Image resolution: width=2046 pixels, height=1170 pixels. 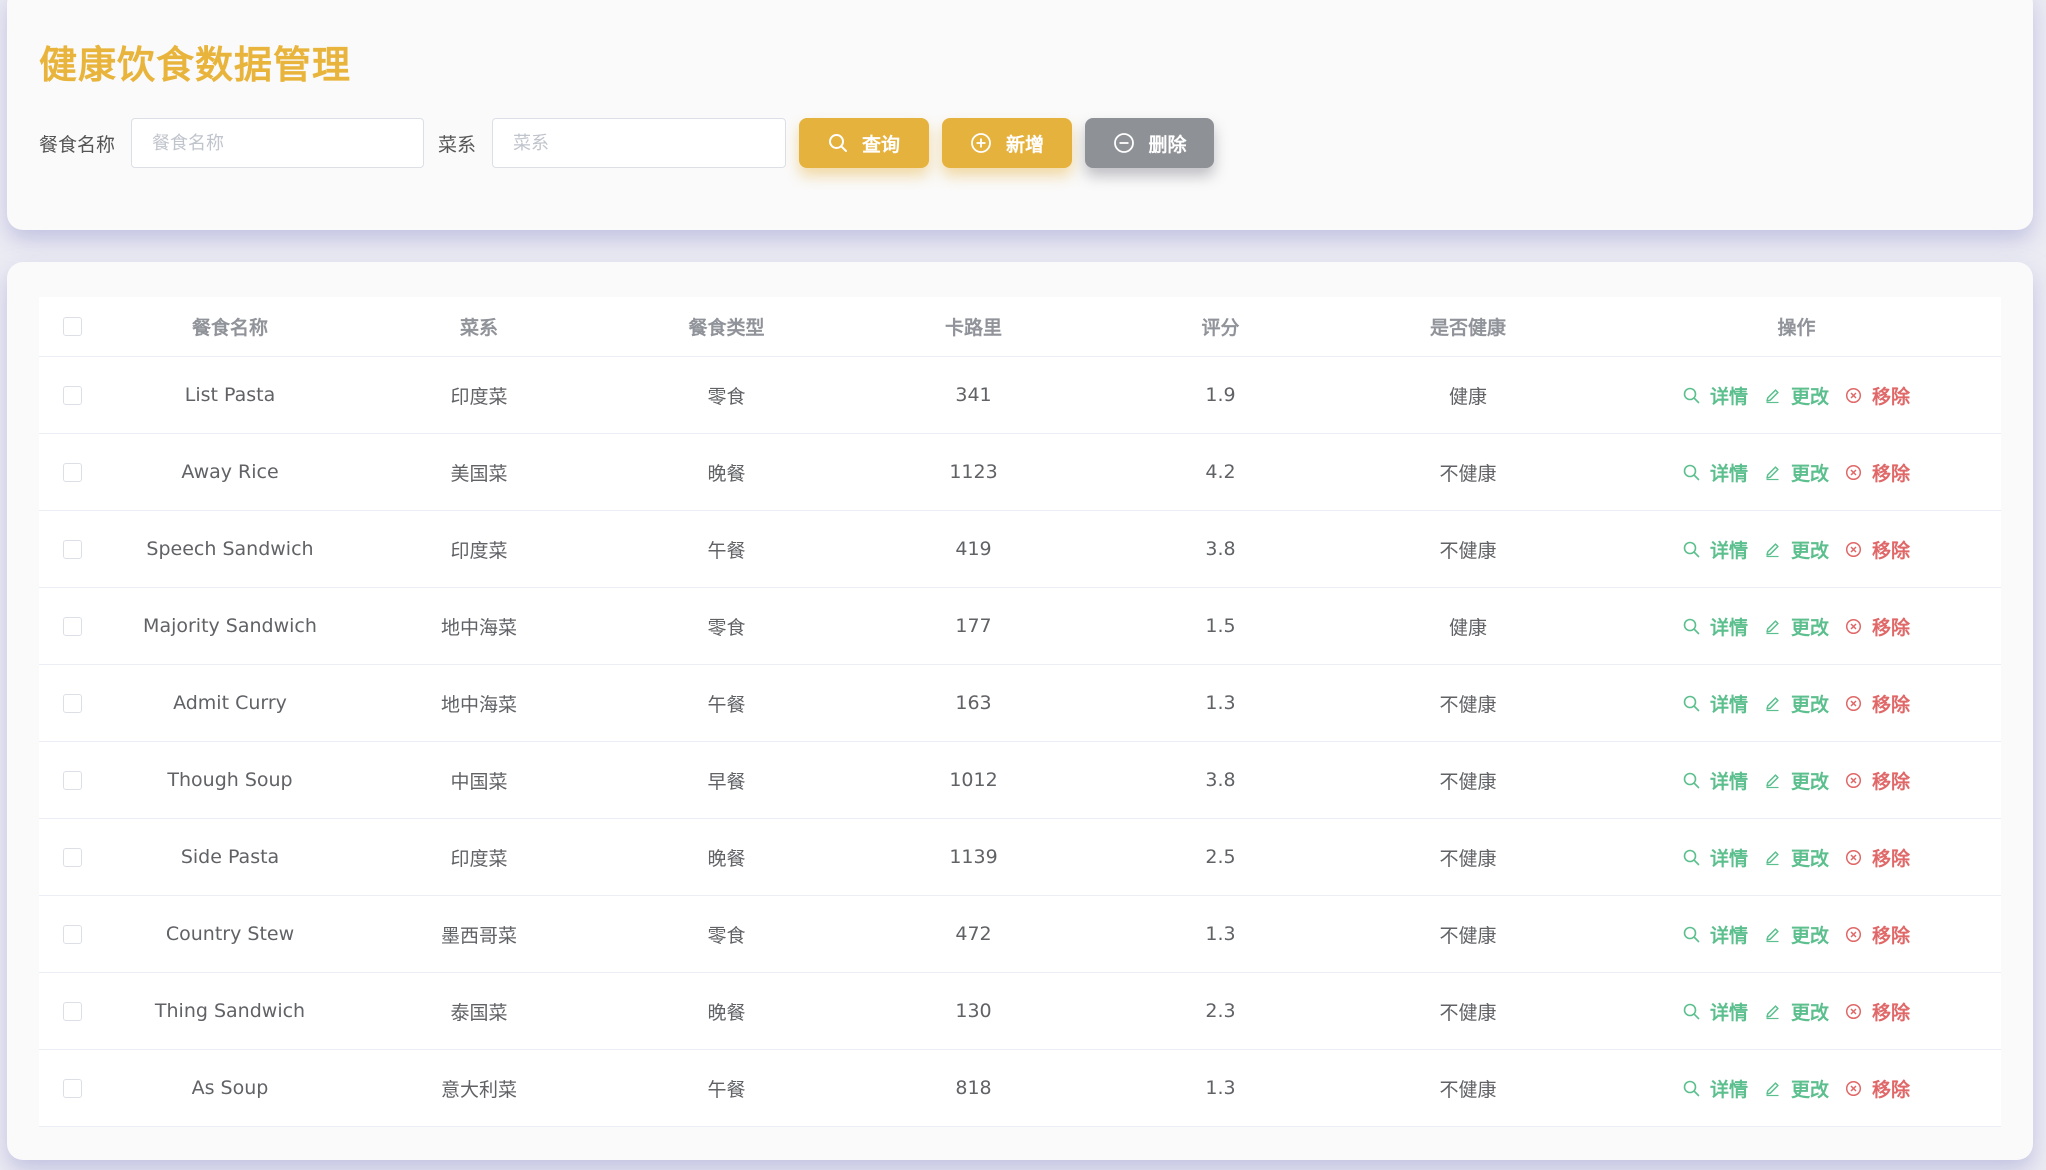 I want to click on calories-cell: 1139, so click(x=973, y=857).